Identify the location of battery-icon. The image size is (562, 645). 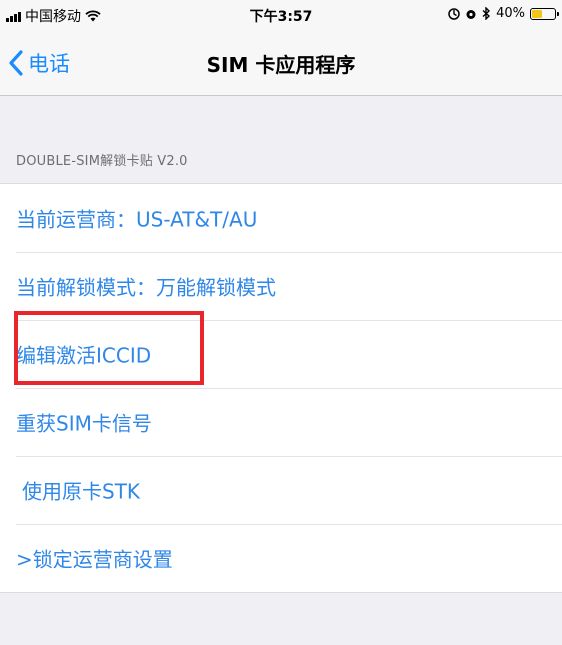
(544, 13).